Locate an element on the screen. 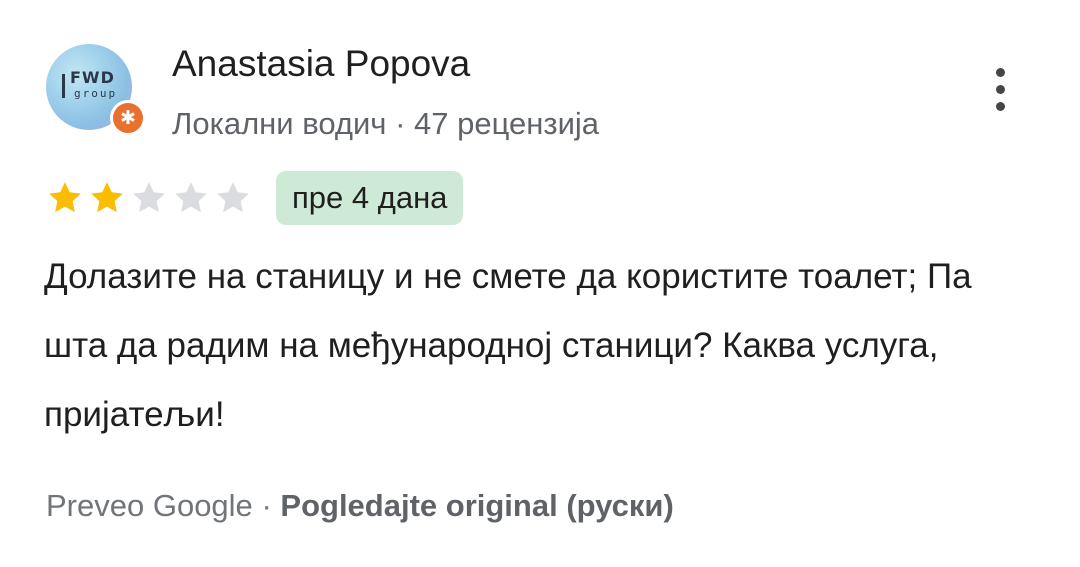  rating-row: пре 4 дана is located at coordinates (254, 198).